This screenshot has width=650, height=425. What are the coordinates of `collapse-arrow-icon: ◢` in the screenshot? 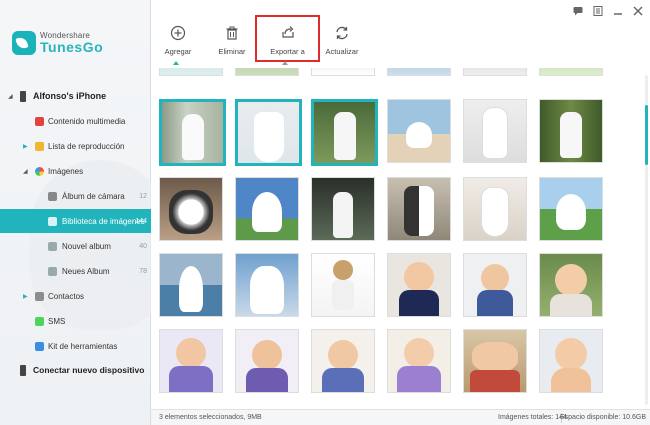 It's located at (25, 171).